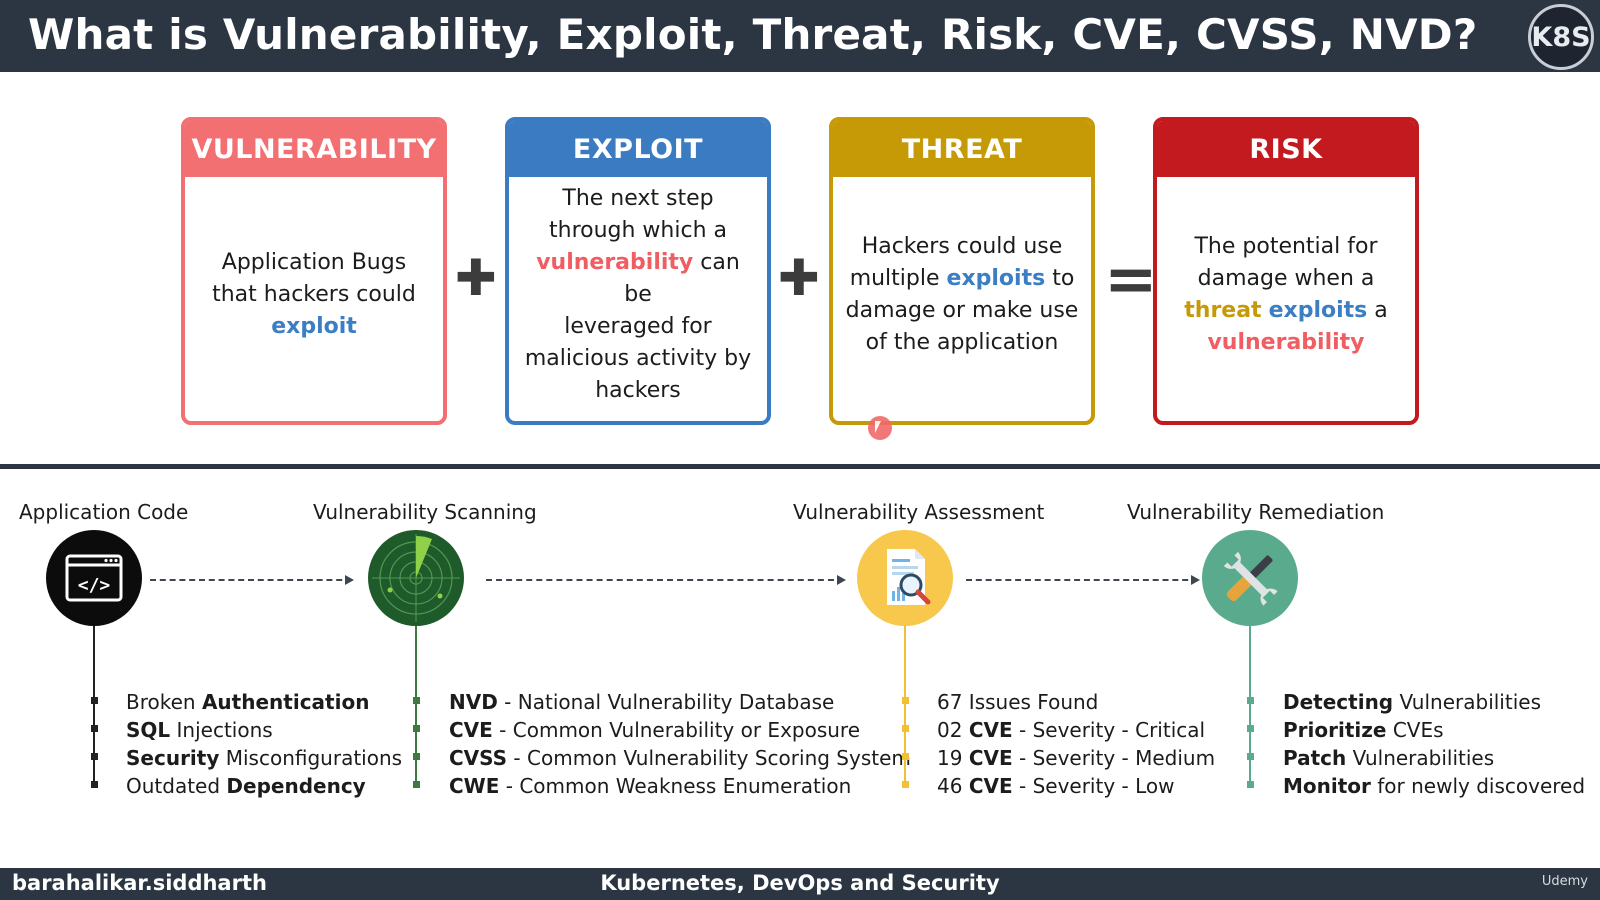  Describe the element at coordinates (1286, 246) in the screenshot. I see `card-text-line: The potential for` at that location.